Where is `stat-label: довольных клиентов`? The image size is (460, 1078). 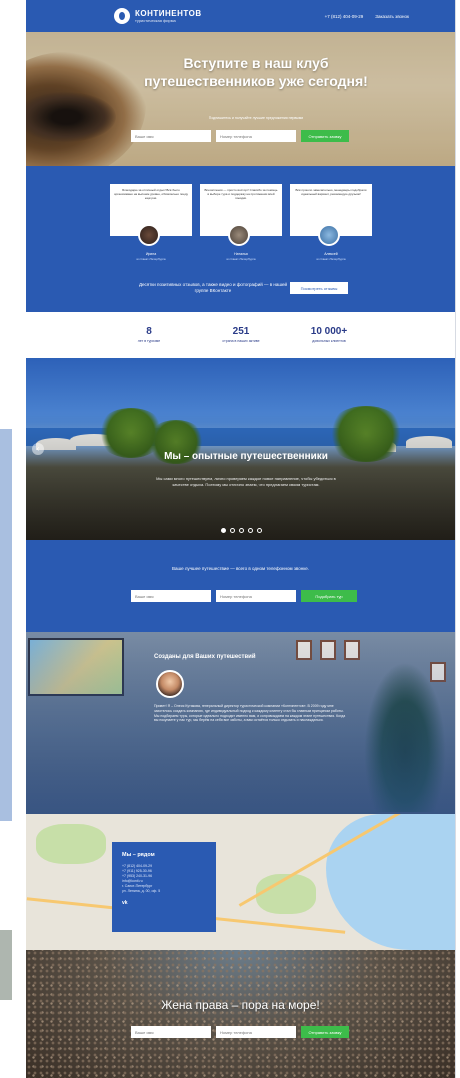
stat-label: довольных клиентов is located at coordinates (329, 341).